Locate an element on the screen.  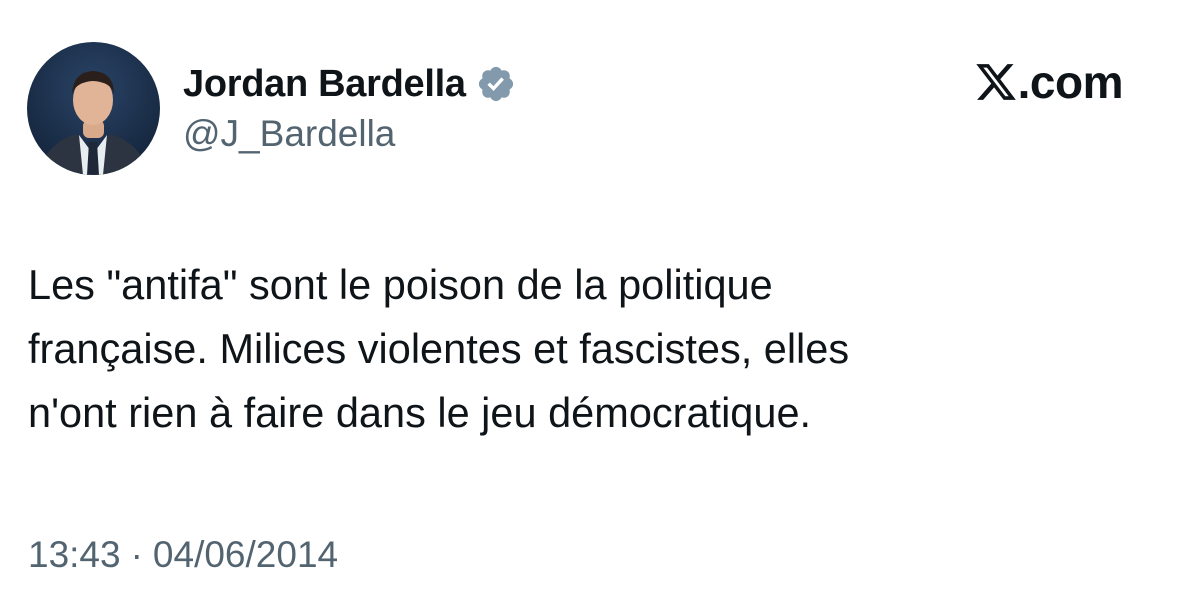
author-name-row: Jordan Bardella is located at coordinates (349, 84).